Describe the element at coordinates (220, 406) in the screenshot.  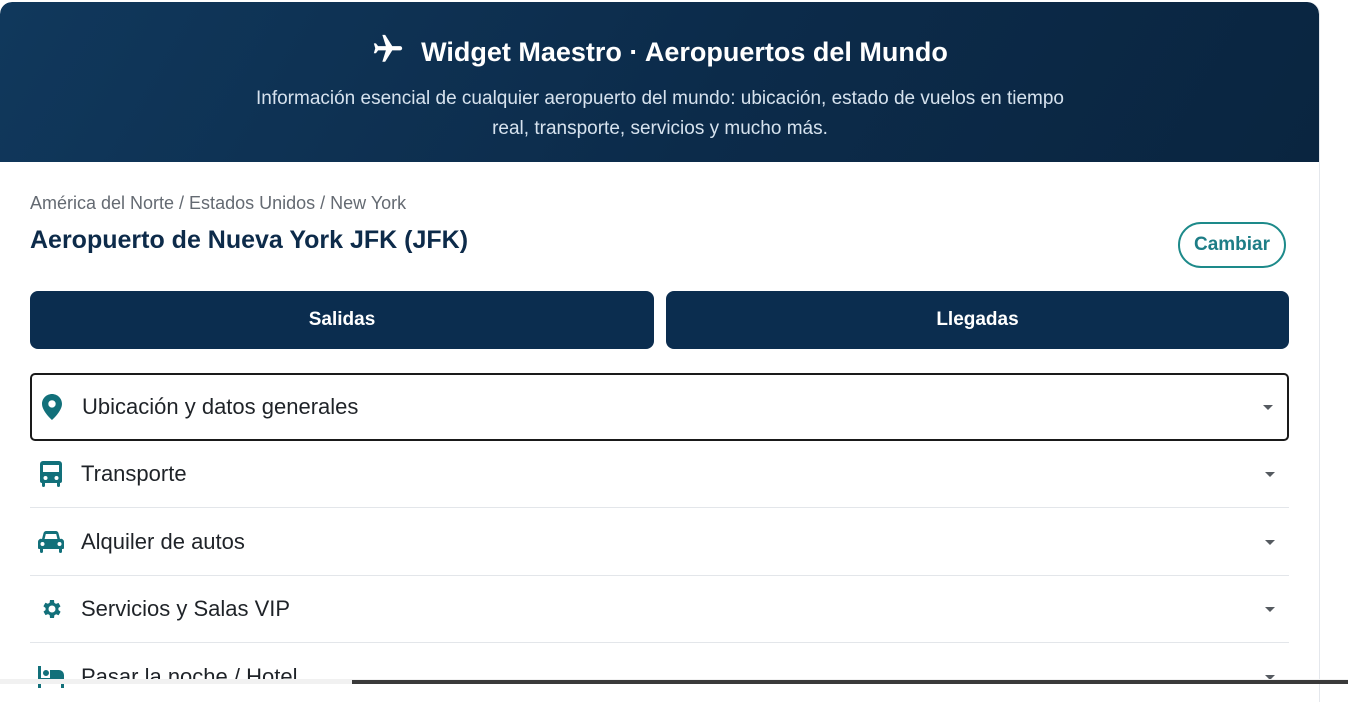
I see `section-label: Ubicación y datos generales` at that location.